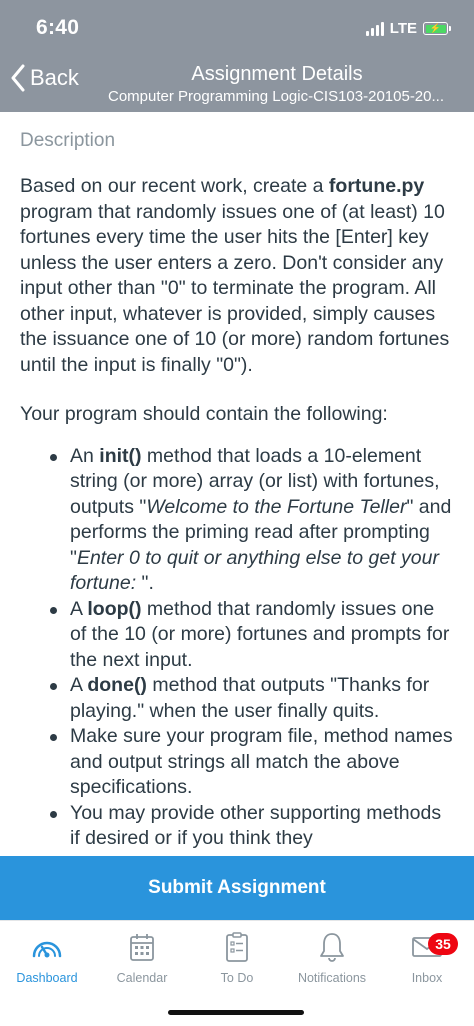 The height and width of the screenshot is (1026, 474). I want to click on back-button: Back, so click(44, 78).